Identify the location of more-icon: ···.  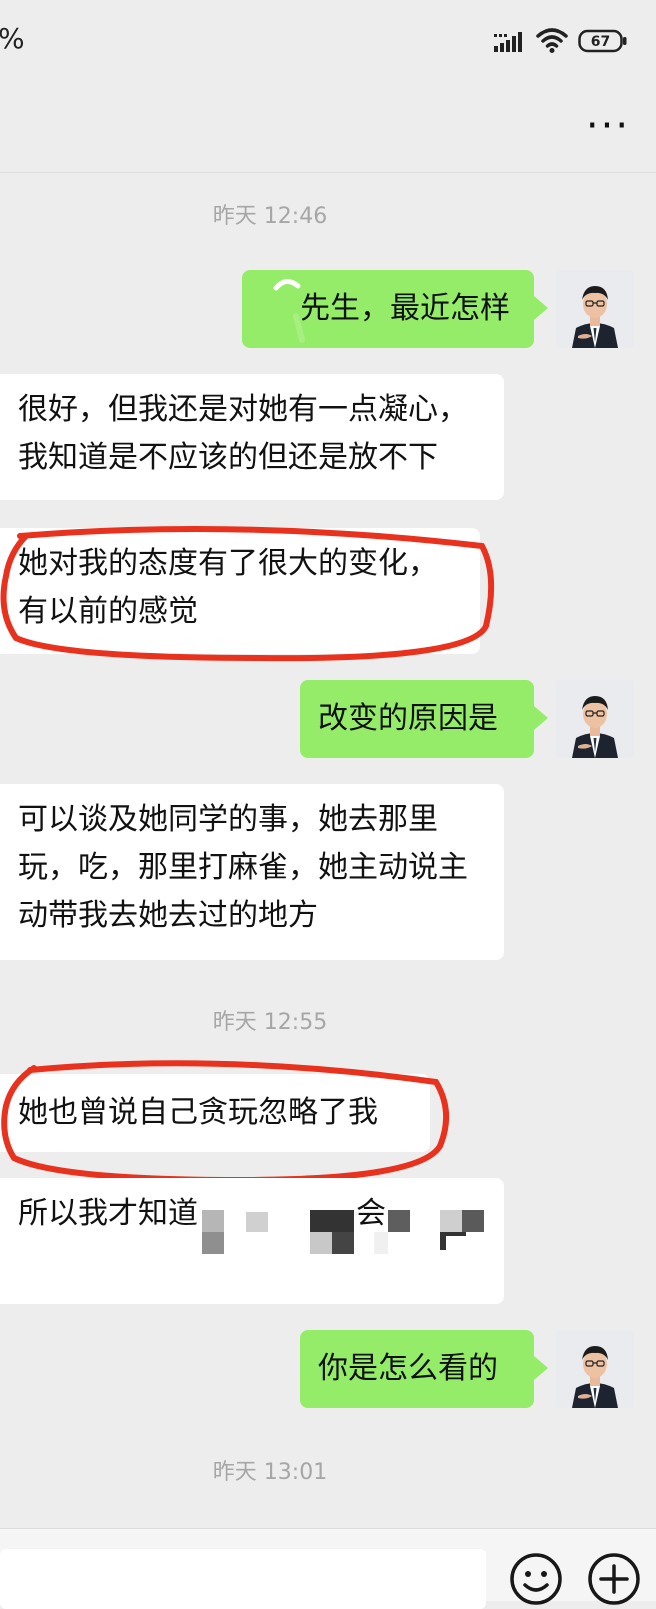
(608, 126).